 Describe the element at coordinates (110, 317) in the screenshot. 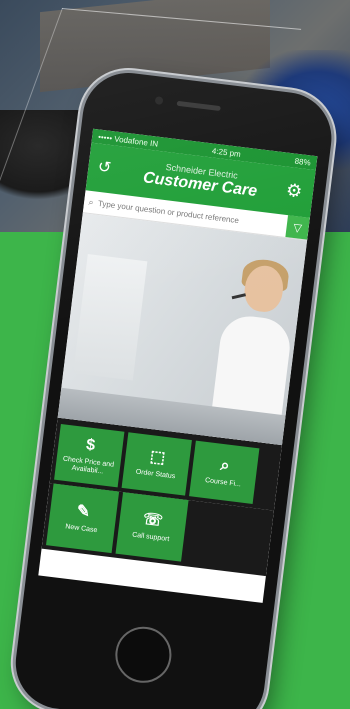

I see `office-wall-image` at that location.